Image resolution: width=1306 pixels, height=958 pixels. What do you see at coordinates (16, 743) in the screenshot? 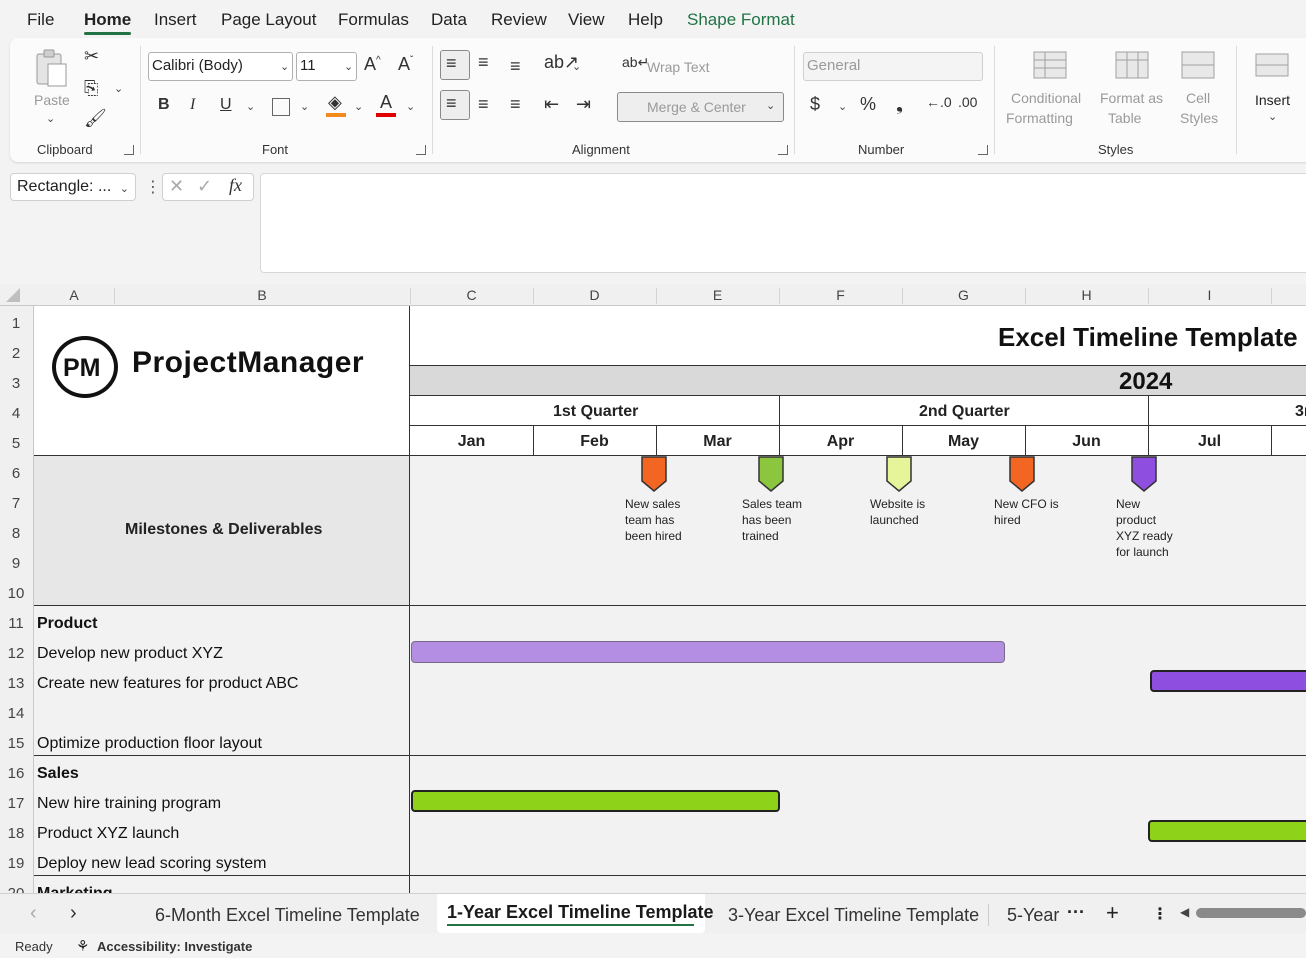
I see `row-header: 15` at bounding box center [16, 743].